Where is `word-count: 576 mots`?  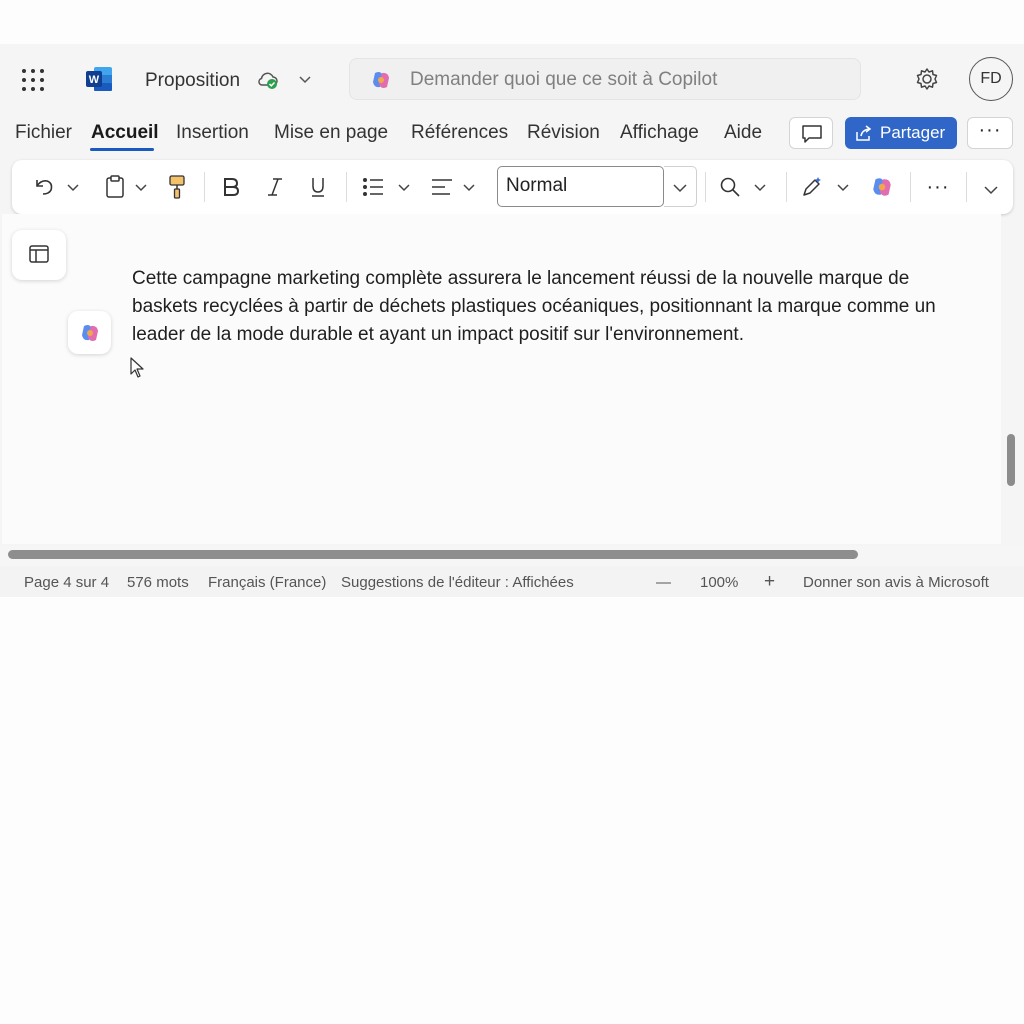
word-count: 576 mots is located at coordinates (158, 582).